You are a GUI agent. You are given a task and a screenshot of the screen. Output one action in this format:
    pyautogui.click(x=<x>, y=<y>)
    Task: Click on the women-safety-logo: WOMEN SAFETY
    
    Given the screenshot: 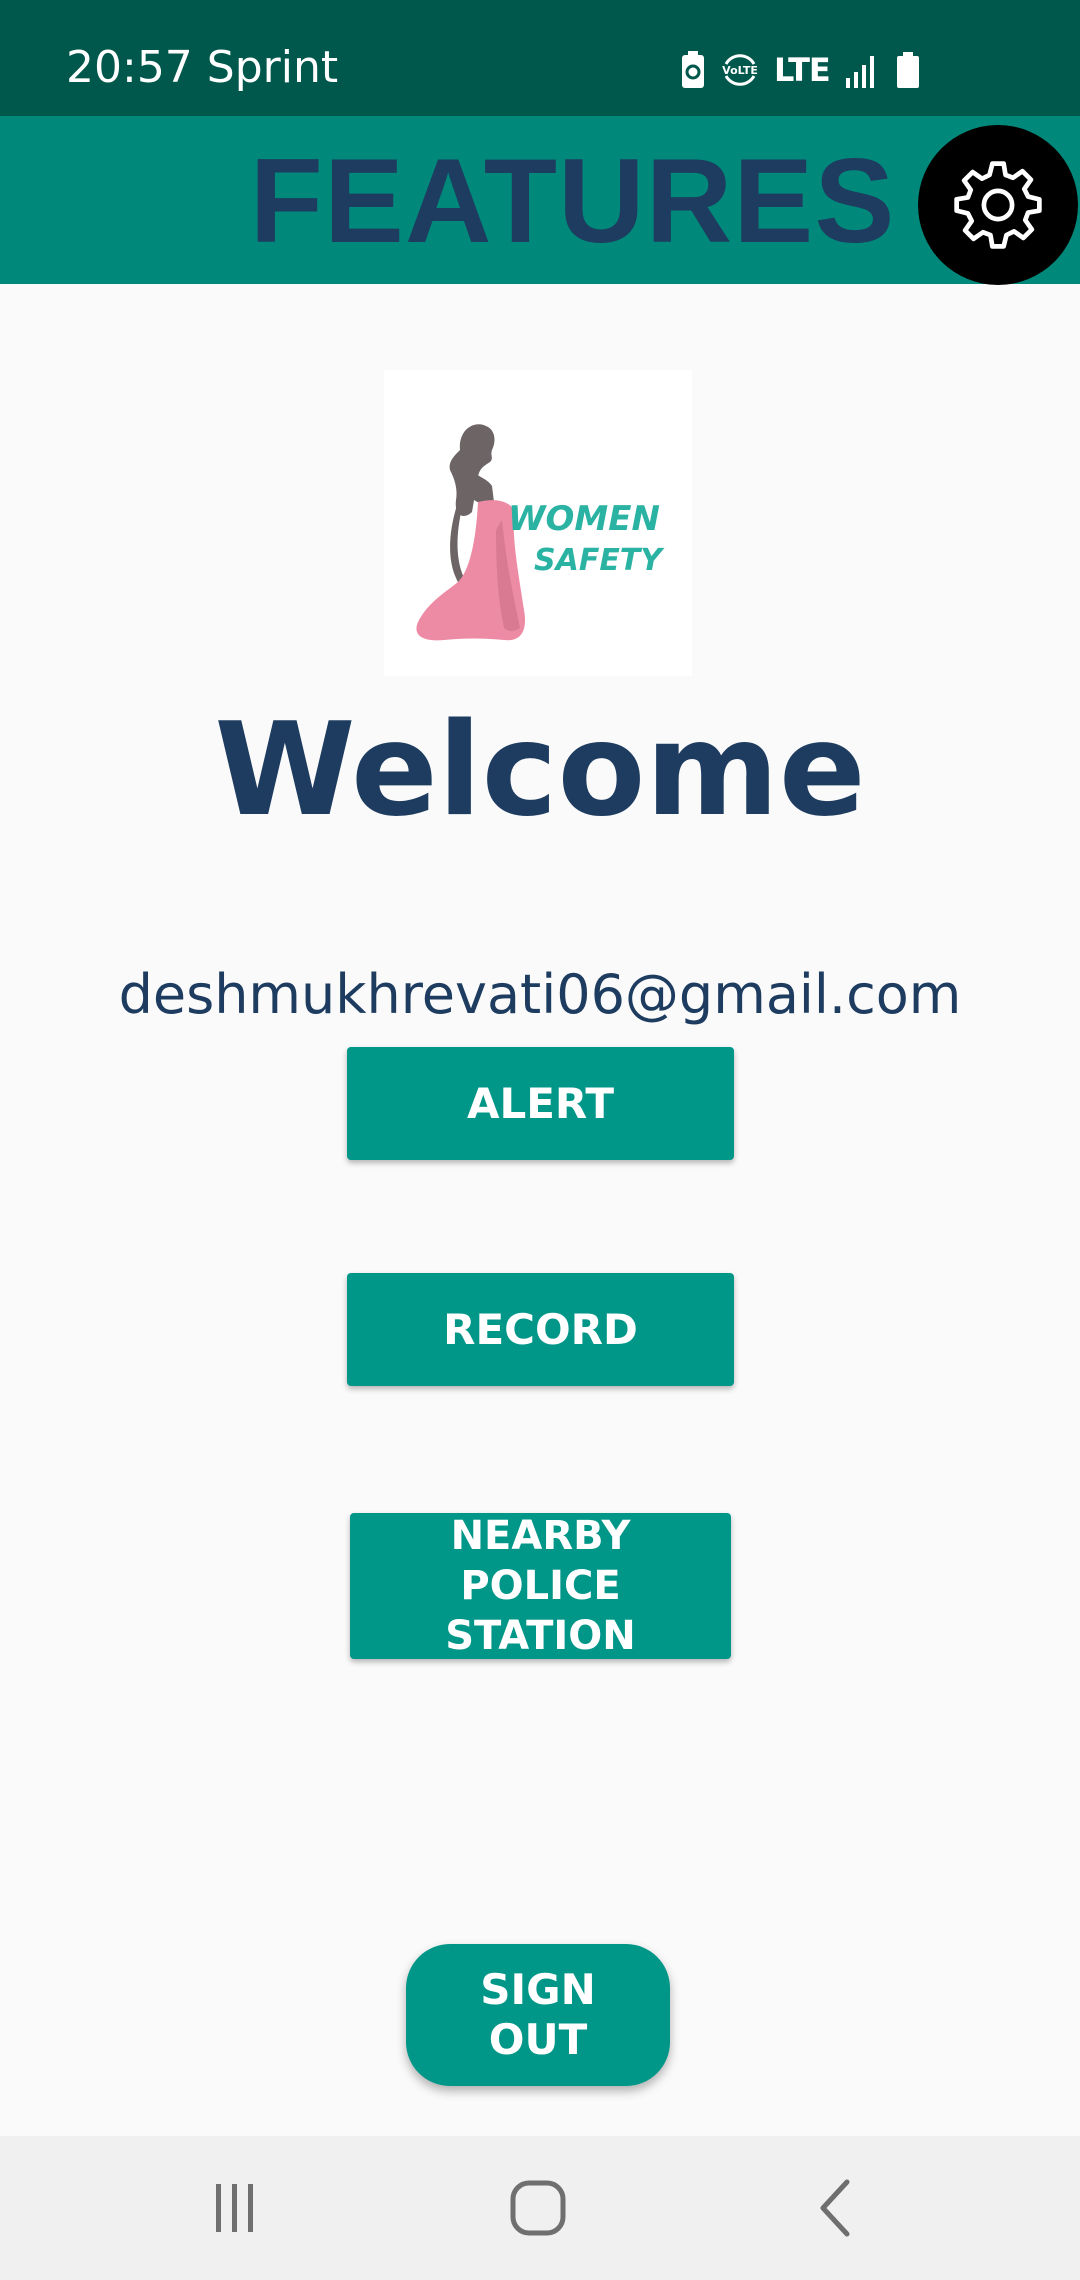 What is the action you would take?
    pyautogui.click(x=538, y=523)
    